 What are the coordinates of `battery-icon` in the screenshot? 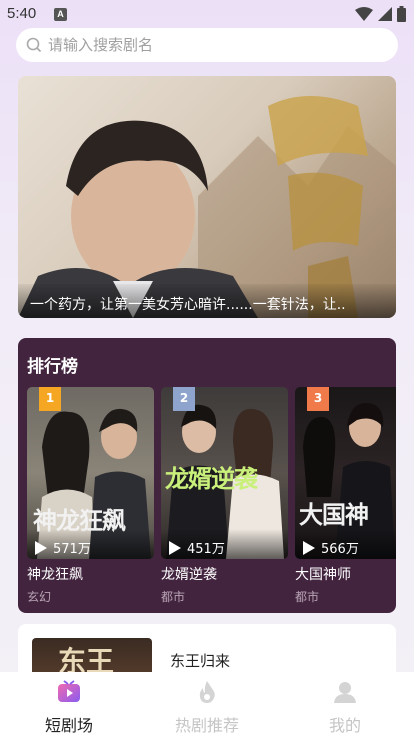 It's located at (401, 14).